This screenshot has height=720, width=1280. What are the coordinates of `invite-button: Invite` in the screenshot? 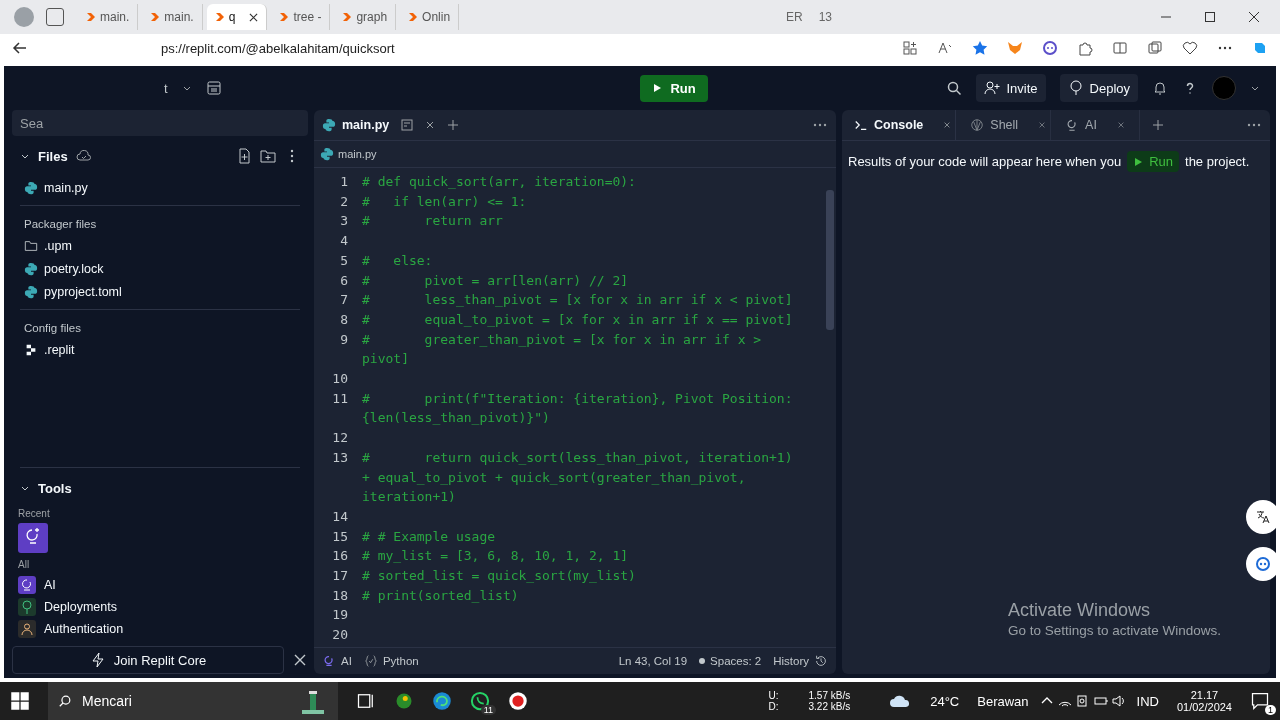 It's located at (1011, 88).